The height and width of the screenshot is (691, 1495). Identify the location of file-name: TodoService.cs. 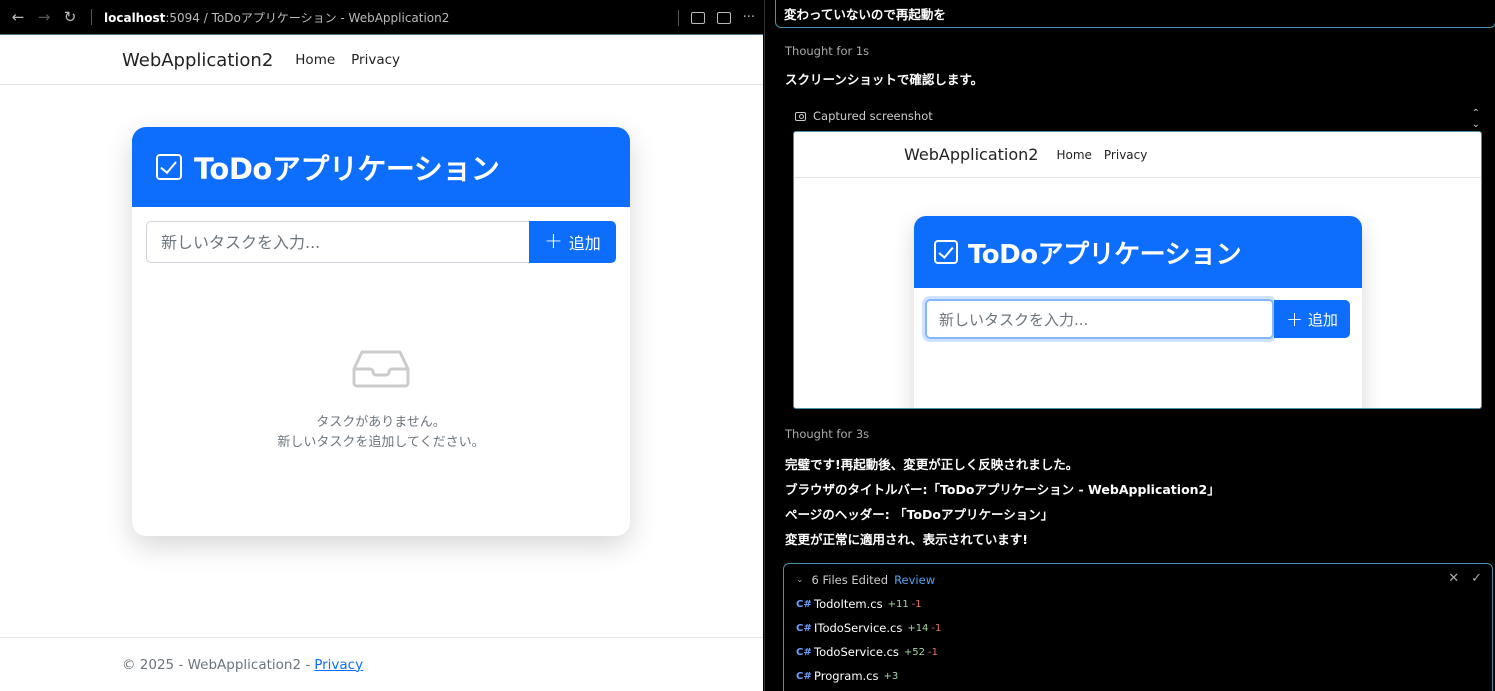
(856, 652).